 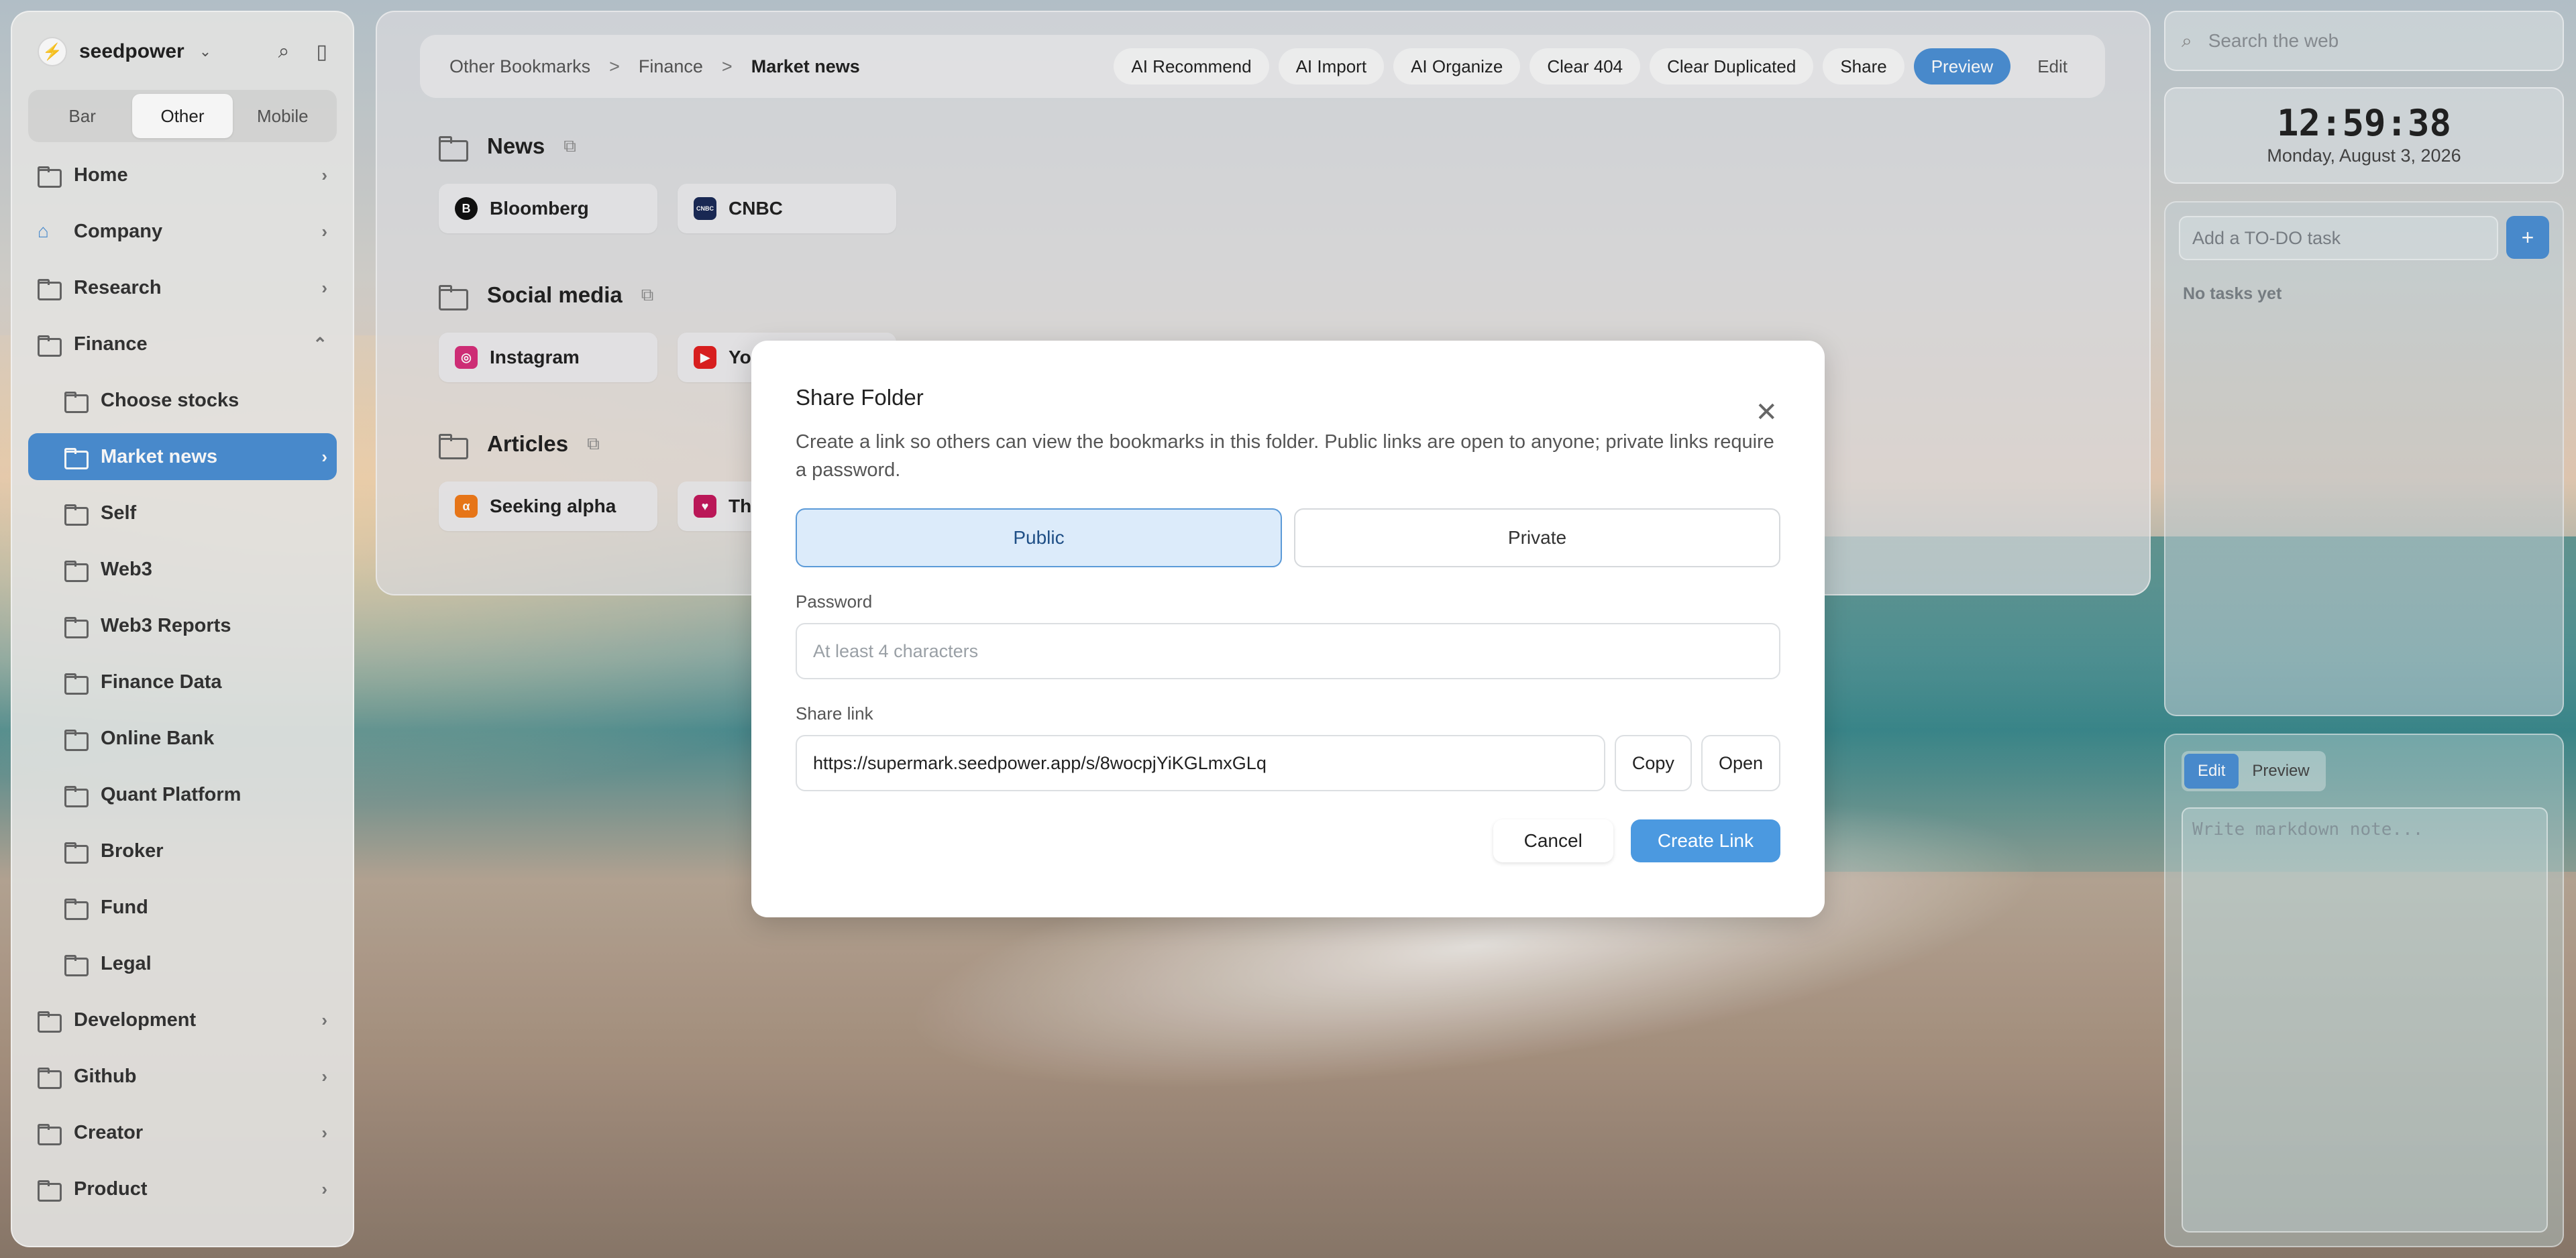 I want to click on public-option: Public, so click(x=1039, y=537).